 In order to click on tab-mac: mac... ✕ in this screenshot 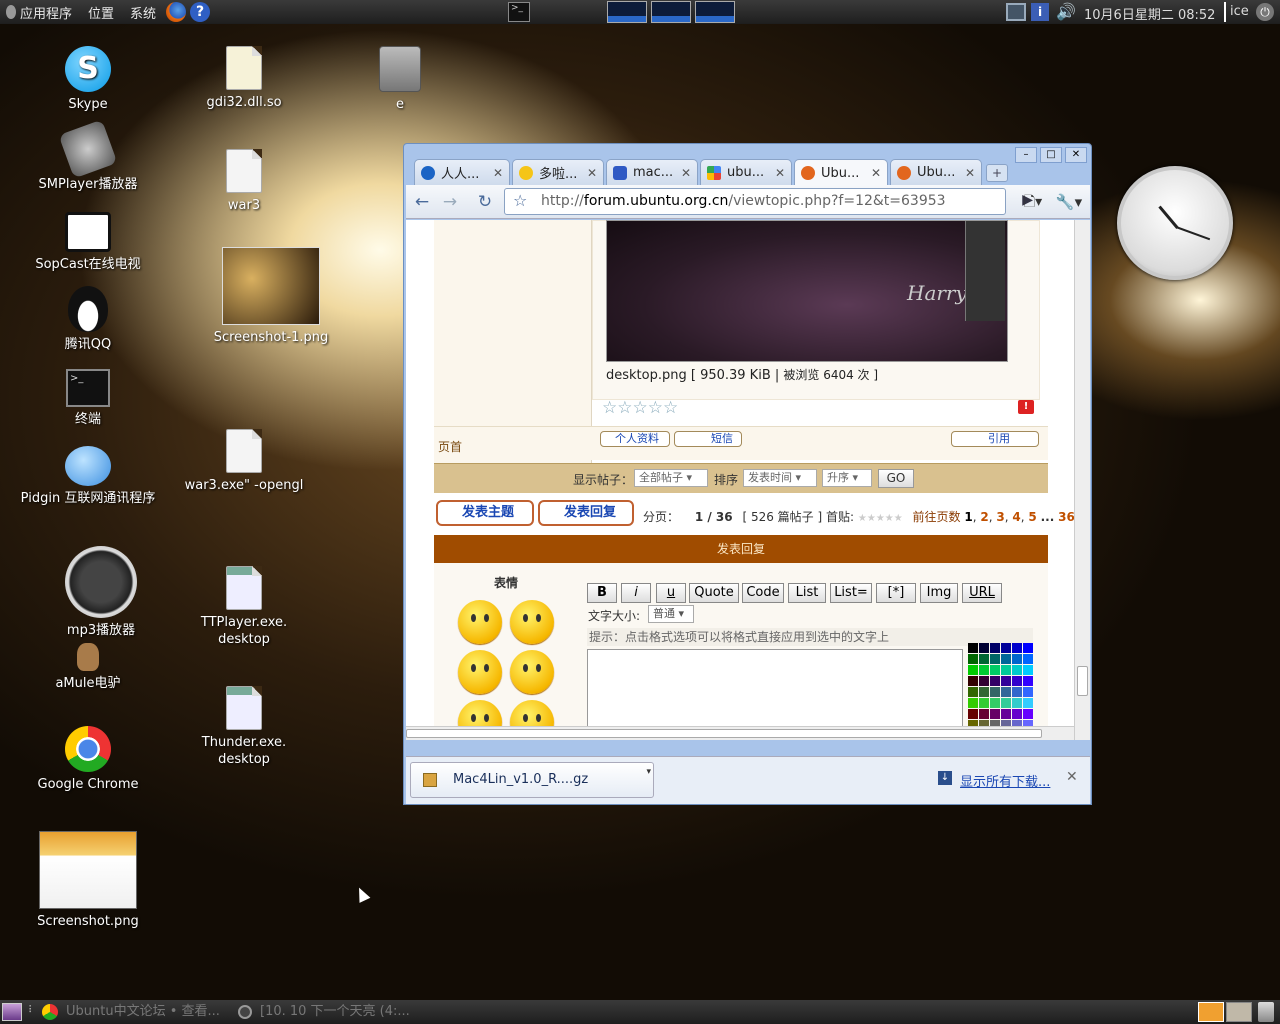, I will do `click(652, 172)`.